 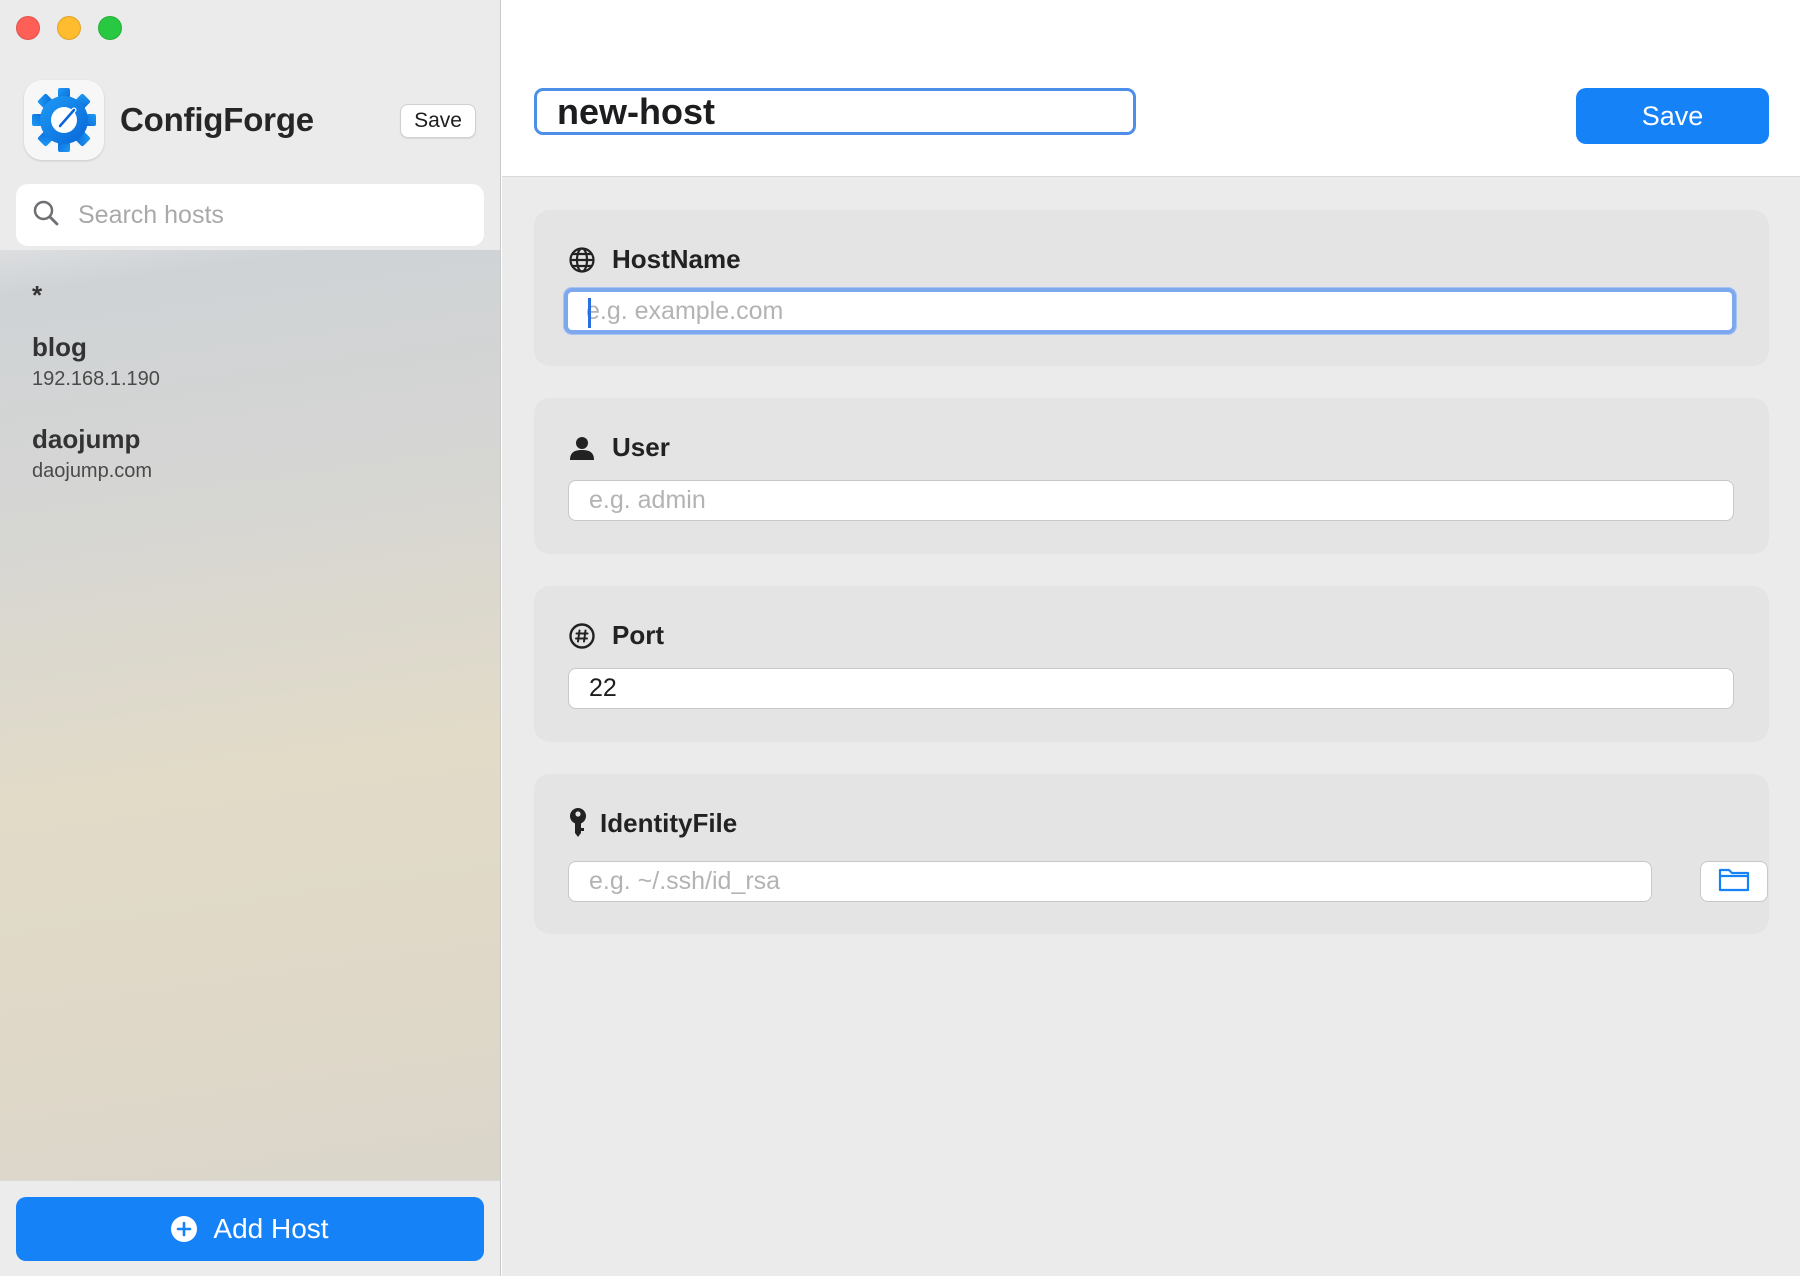 I want to click on minimize-window-button, so click(x=69, y=28).